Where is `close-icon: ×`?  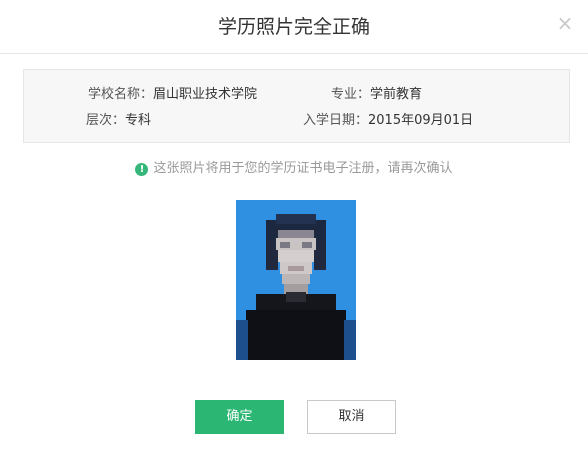 close-icon: × is located at coordinates (565, 23).